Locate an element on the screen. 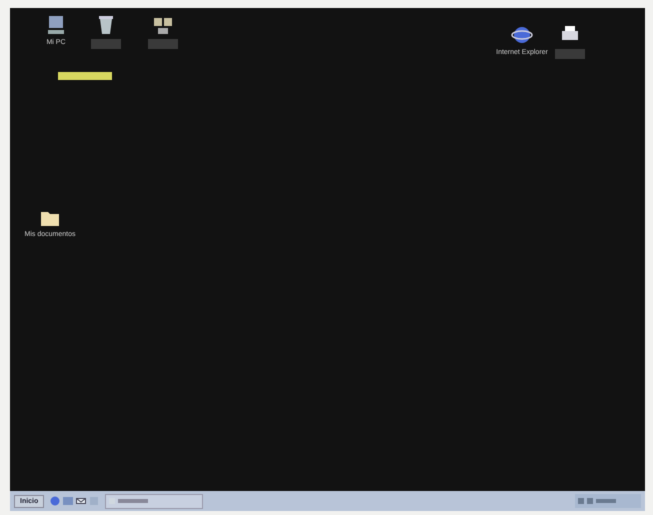  computer-icon is located at coordinates (56, 25).